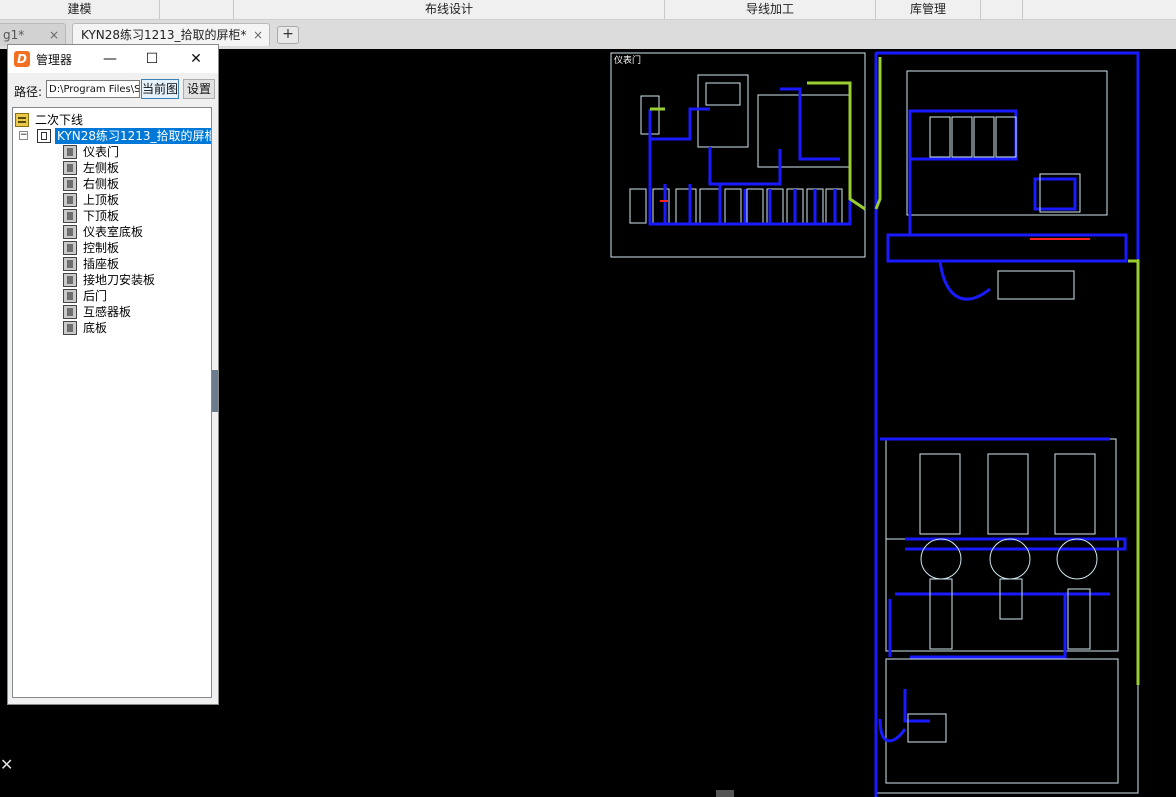  What do you see at coordinates (14, 35) in the screenshot?
I see `tab-label: g1*` at bounding box center [14, 35].